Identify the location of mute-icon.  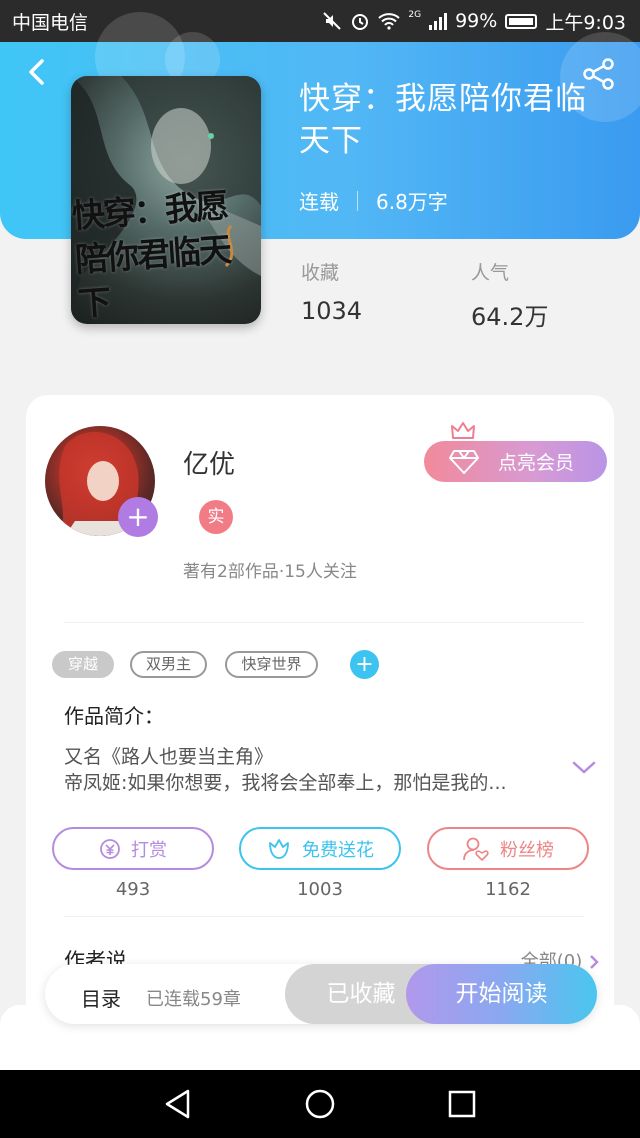
(332, 21).